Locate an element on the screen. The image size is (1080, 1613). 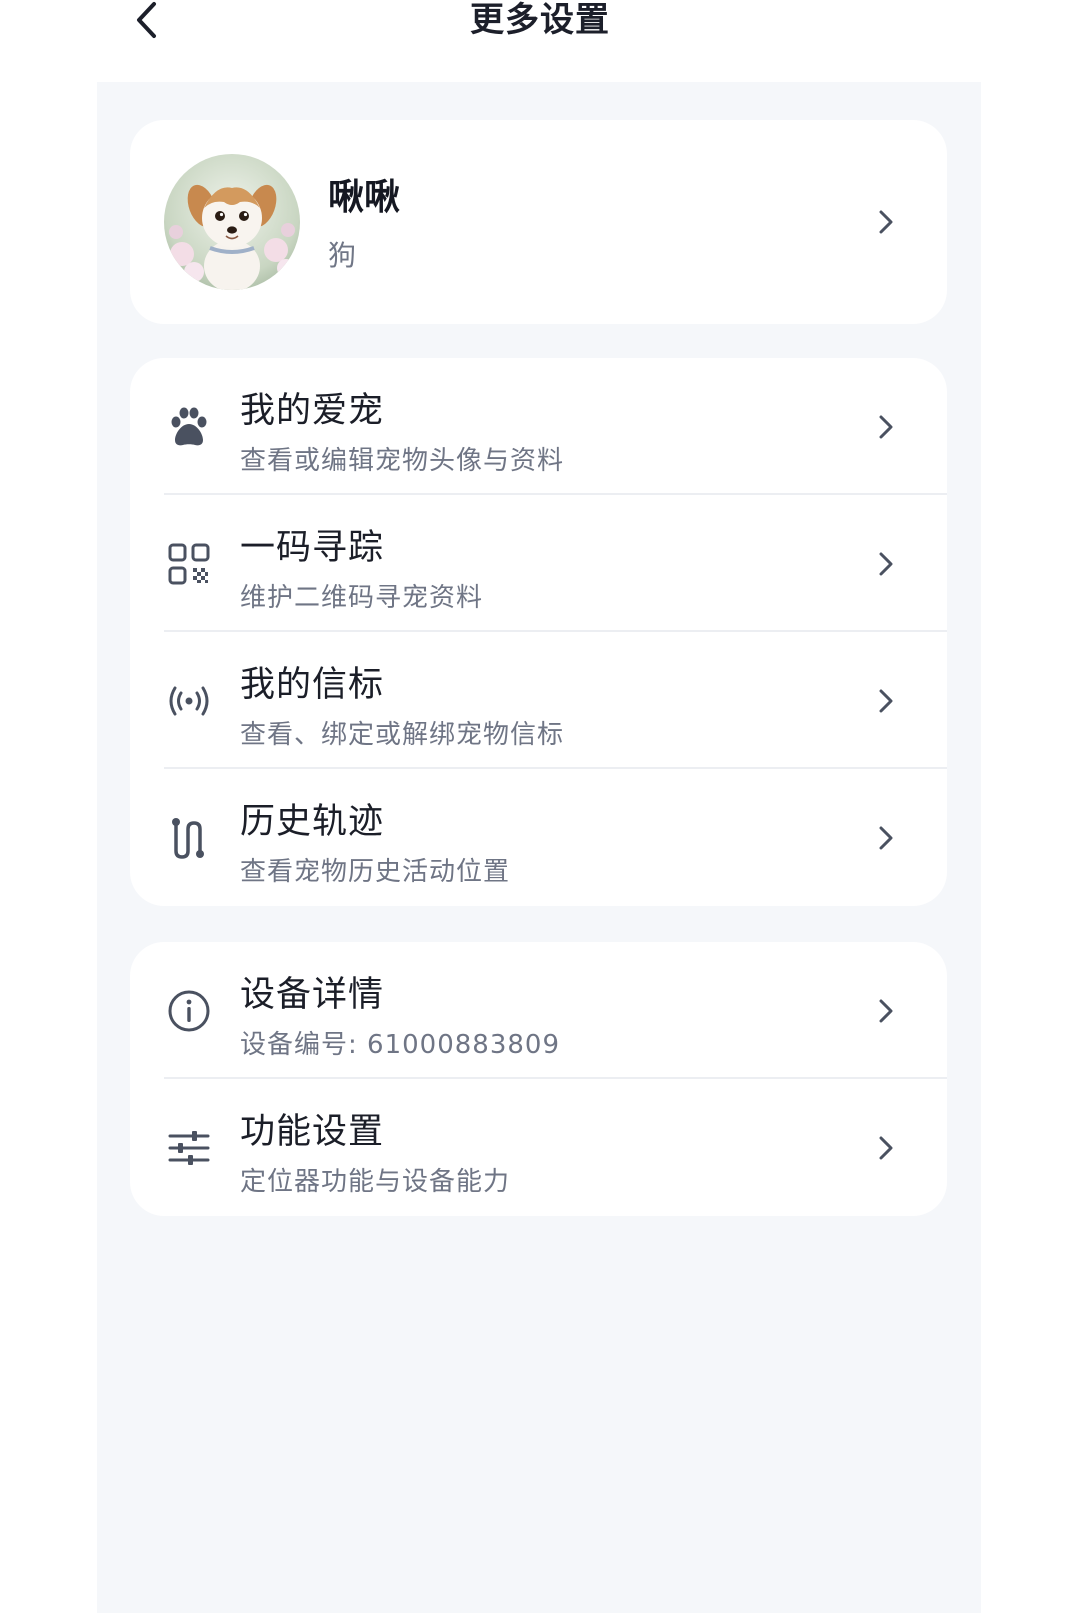
device-menu-card: 设备详情 设备编号: 61000883809 功能设置 定位器功能与设备能力 is located at coordinates (538, 1079).